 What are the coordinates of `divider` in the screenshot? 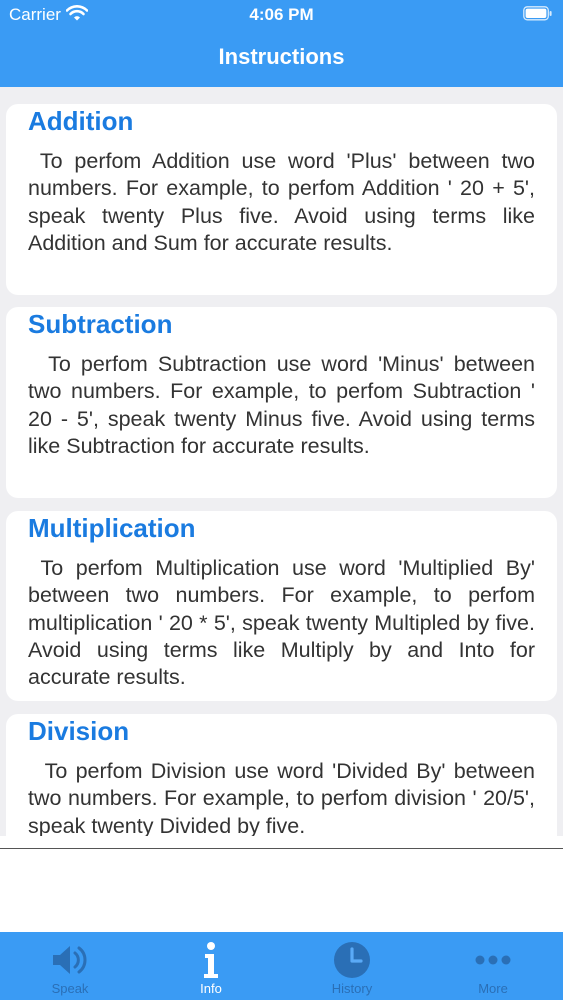 It's located at (281, 848).